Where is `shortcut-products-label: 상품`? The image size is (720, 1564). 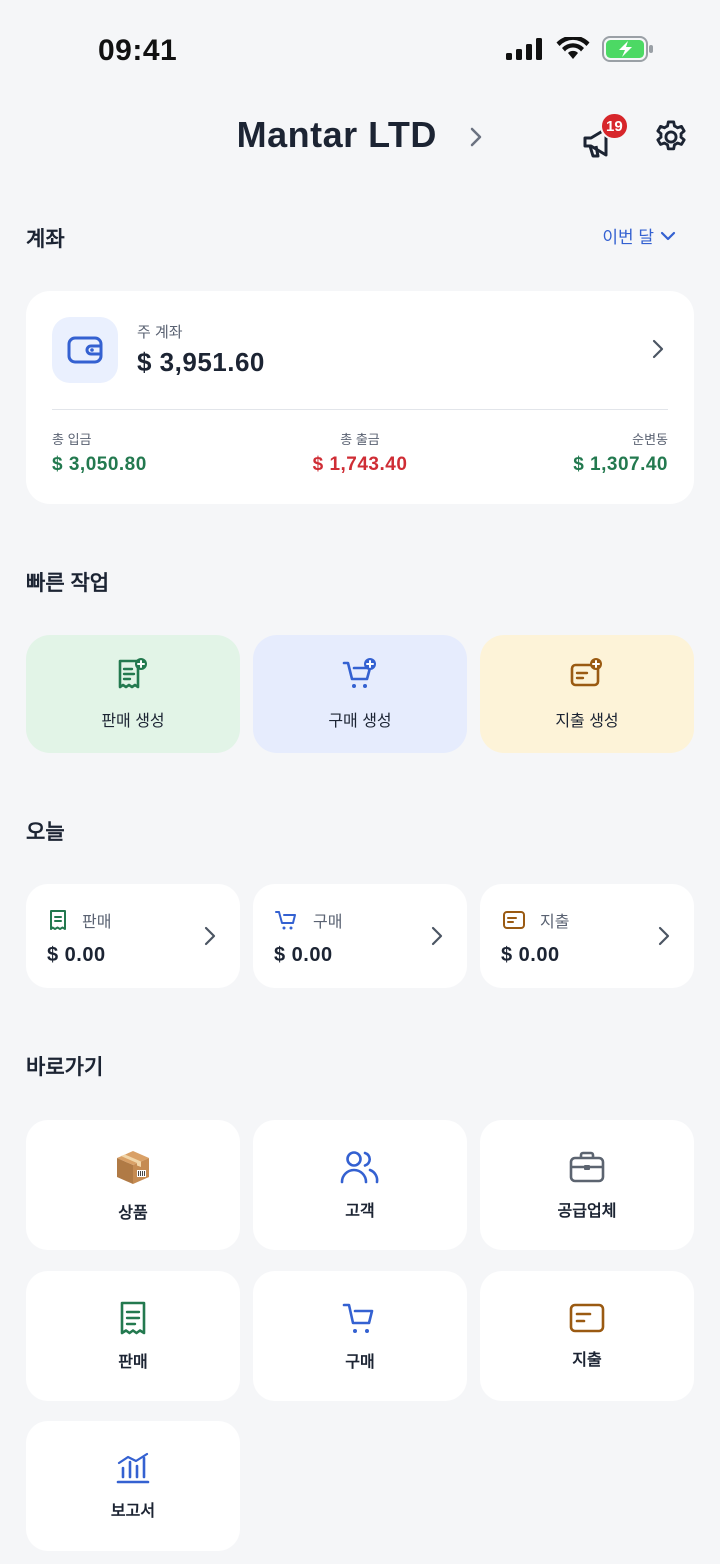
shortcut-products-label: 상품 is located at coordinates (133, 1213).